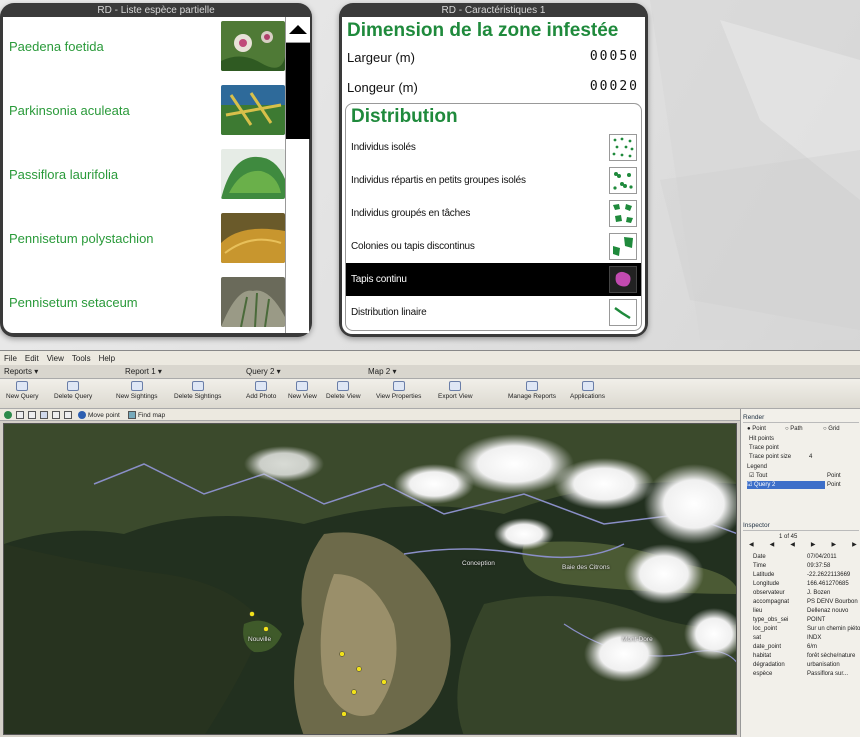 This screenshot has width=860, height=737. I want to click on manage-reports-button: Manage Reports, so click(532, 394).